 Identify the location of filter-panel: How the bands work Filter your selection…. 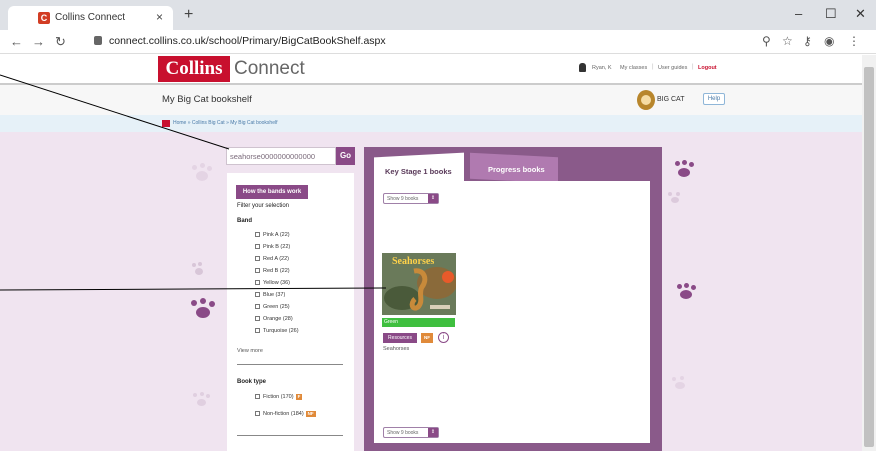
(290, 312).